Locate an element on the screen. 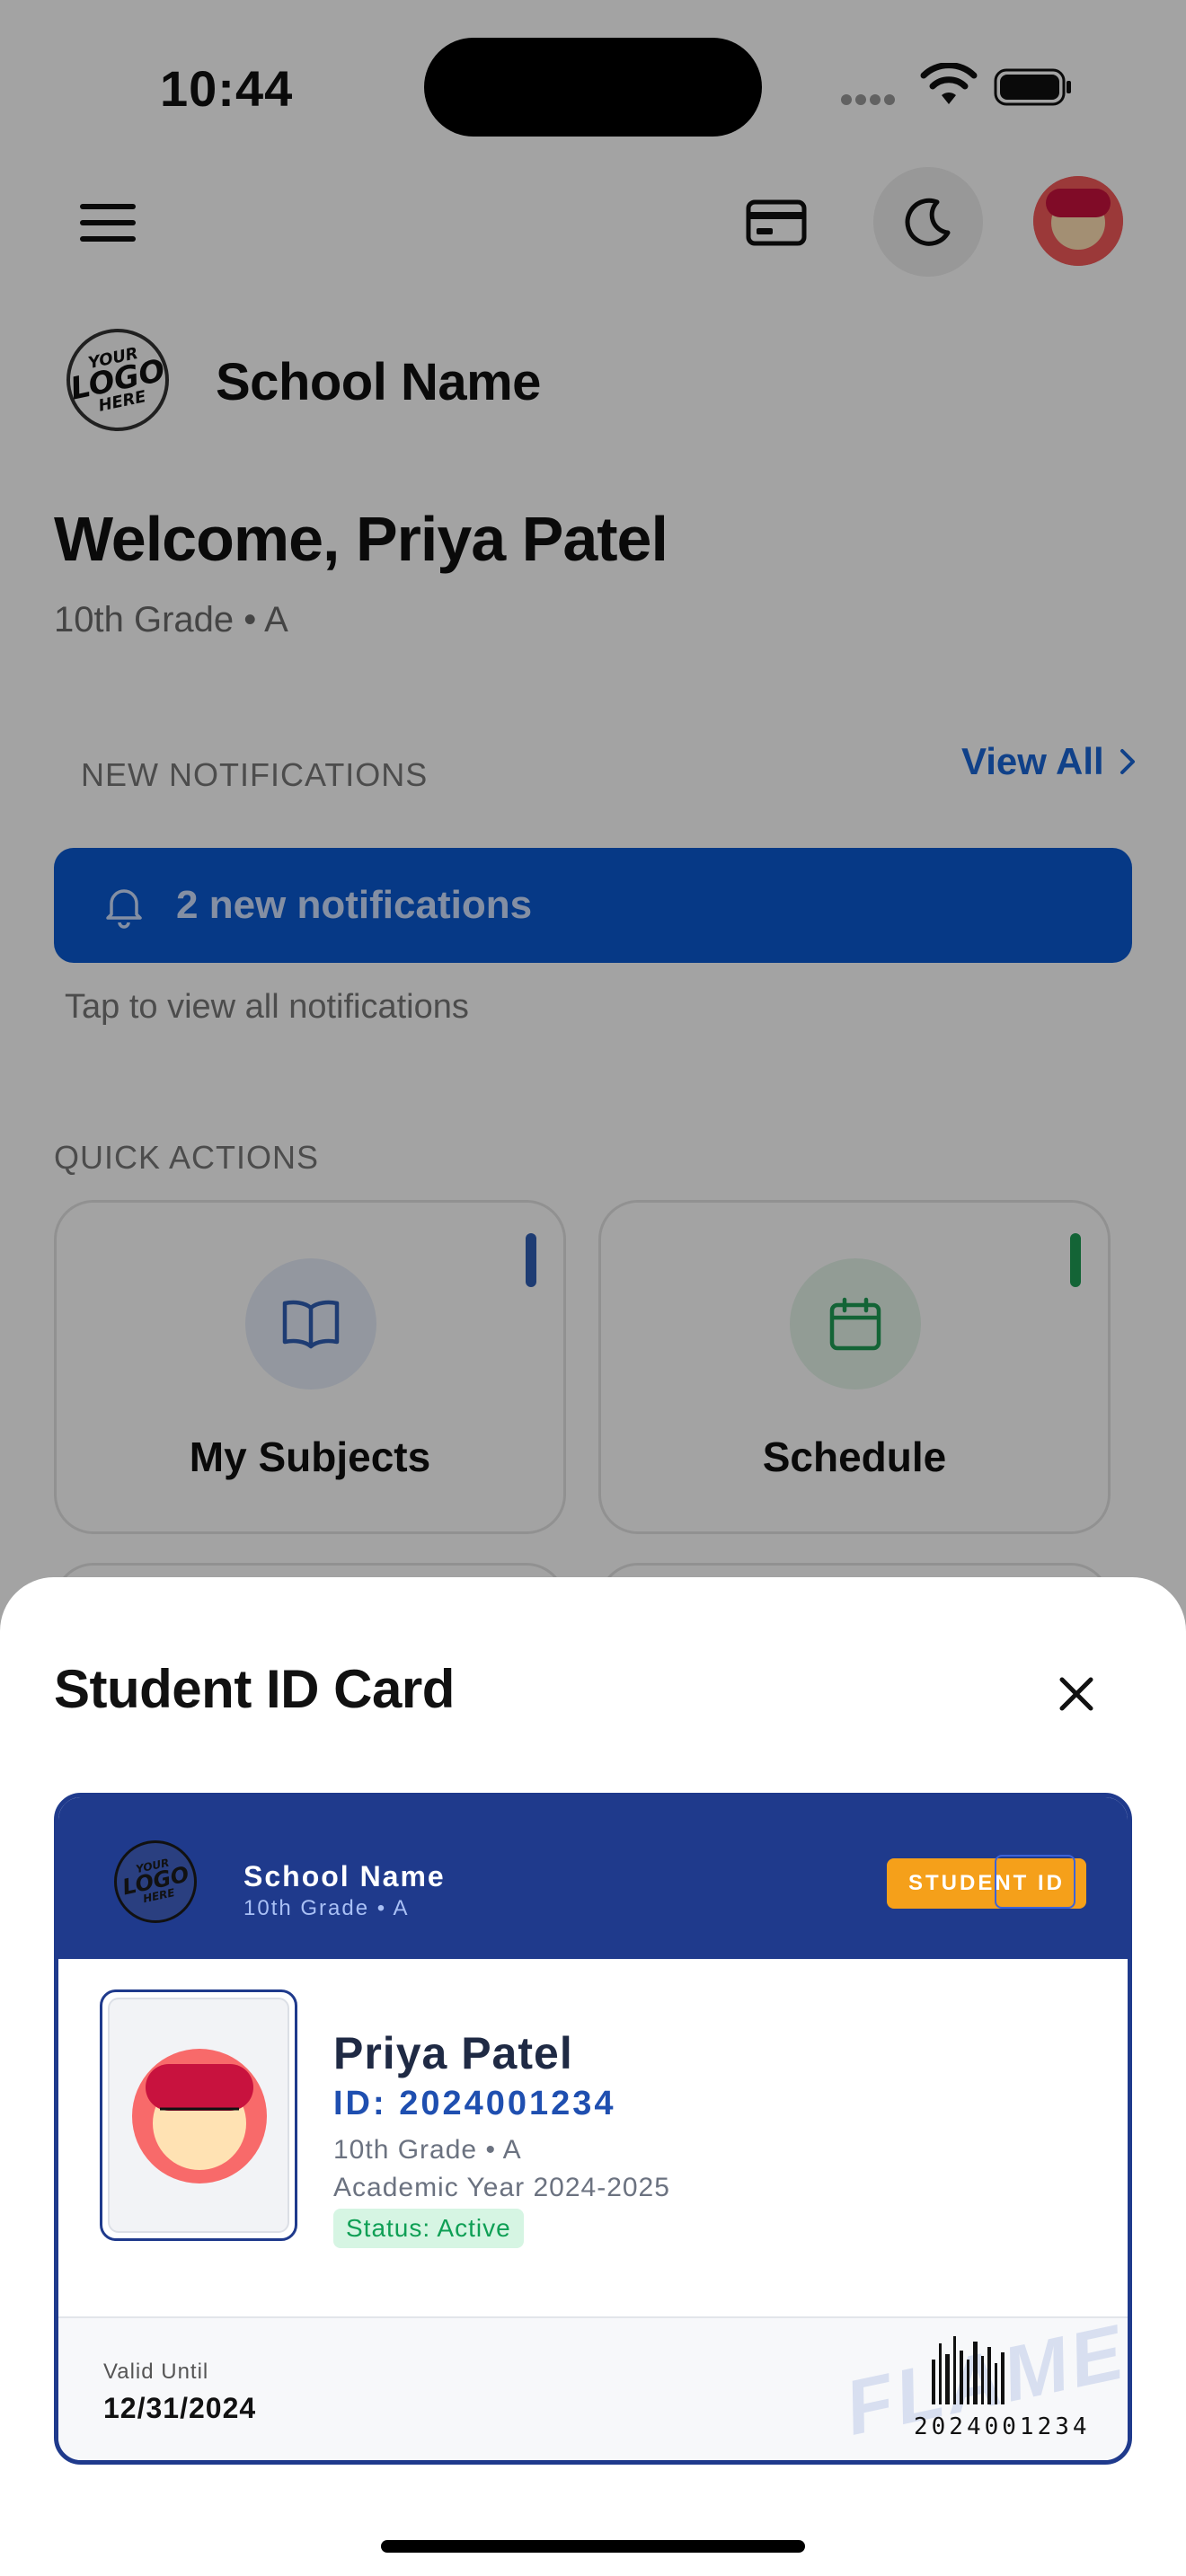 Image resolution: width=1186 pixels, height=2576 pixels. close-button is located at coordinates (1076, 1694).